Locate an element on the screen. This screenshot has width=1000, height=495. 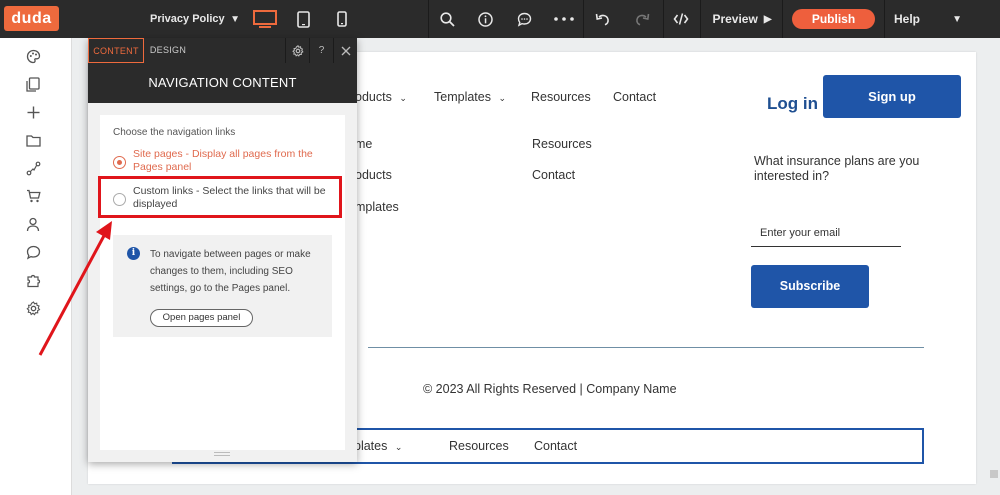
undo-button is located at coordinates (602, 19).